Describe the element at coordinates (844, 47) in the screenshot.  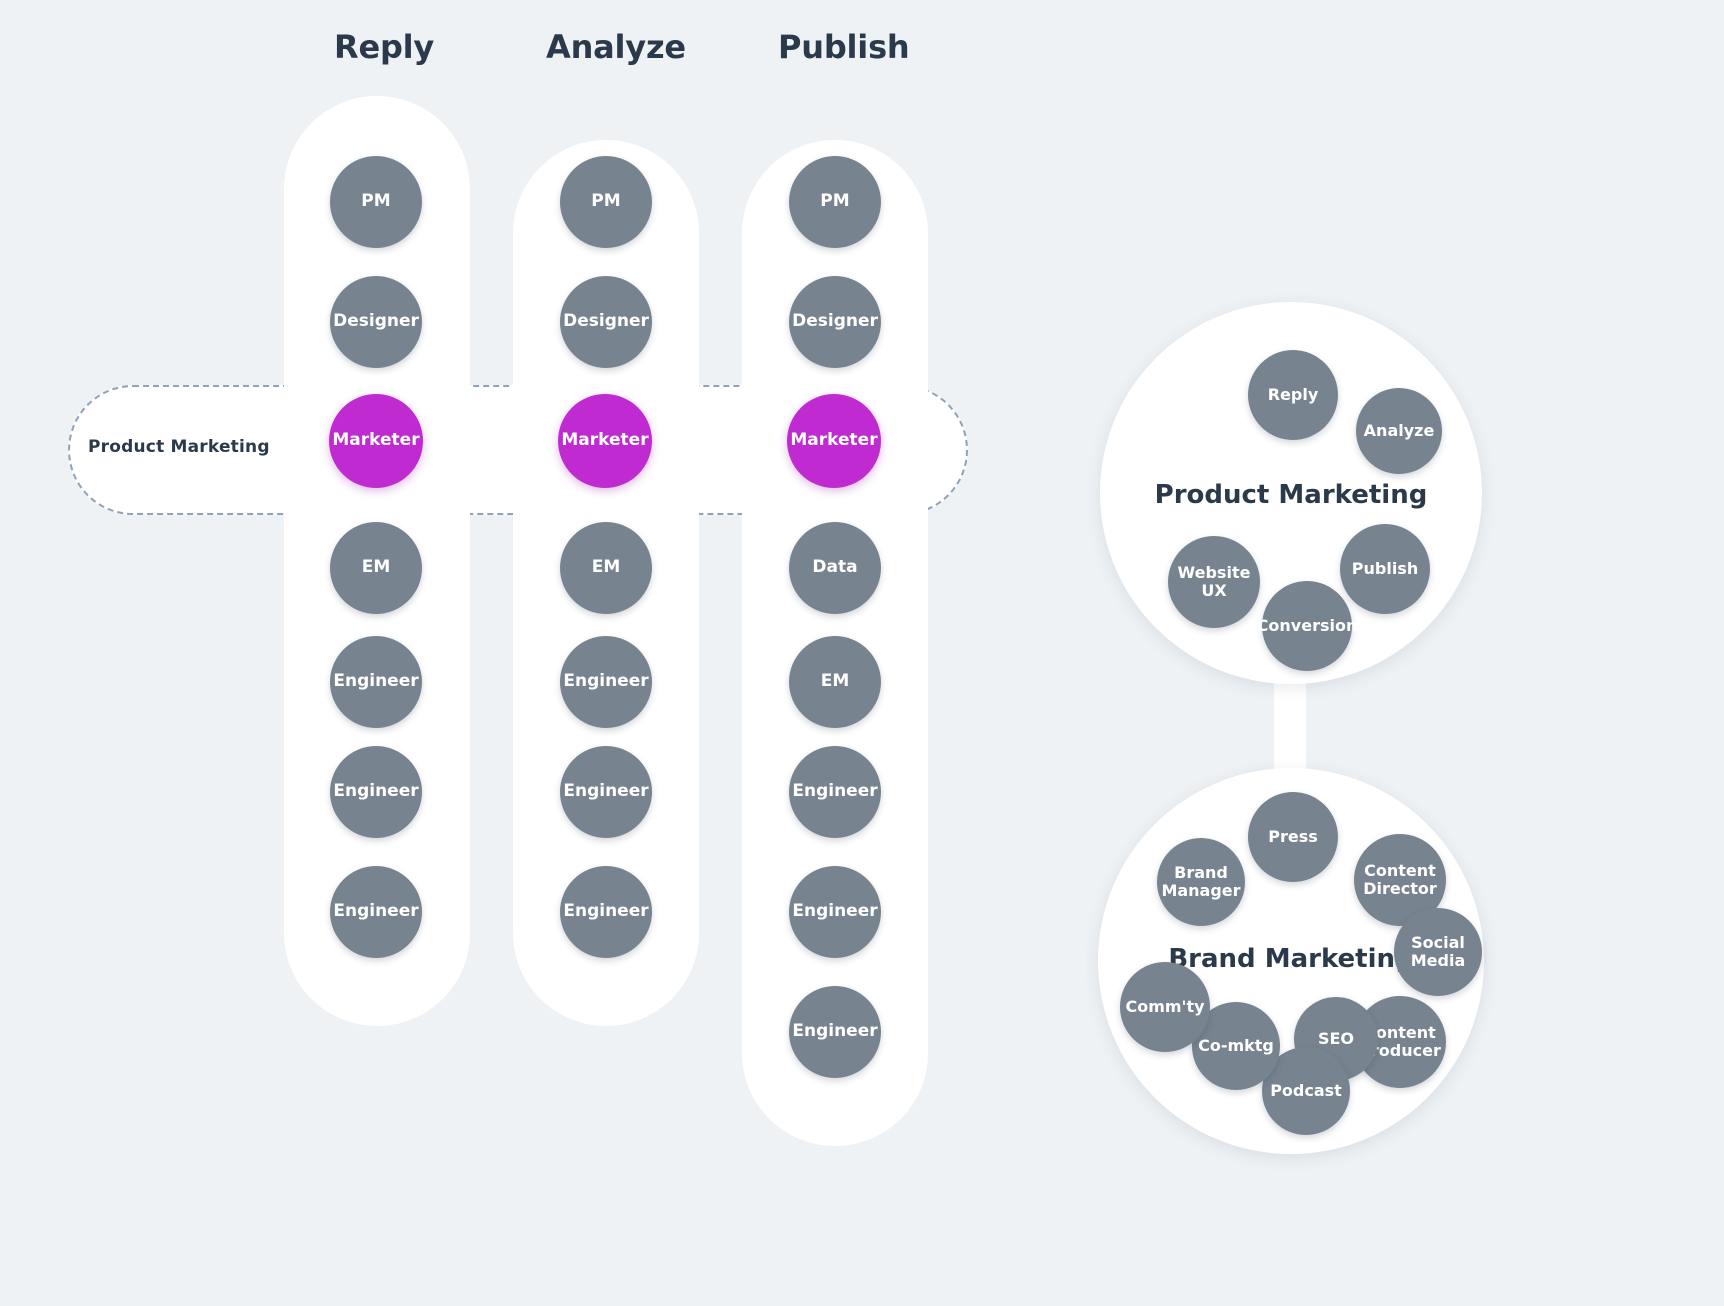
I see `column-title-publish: Publish` at that location.